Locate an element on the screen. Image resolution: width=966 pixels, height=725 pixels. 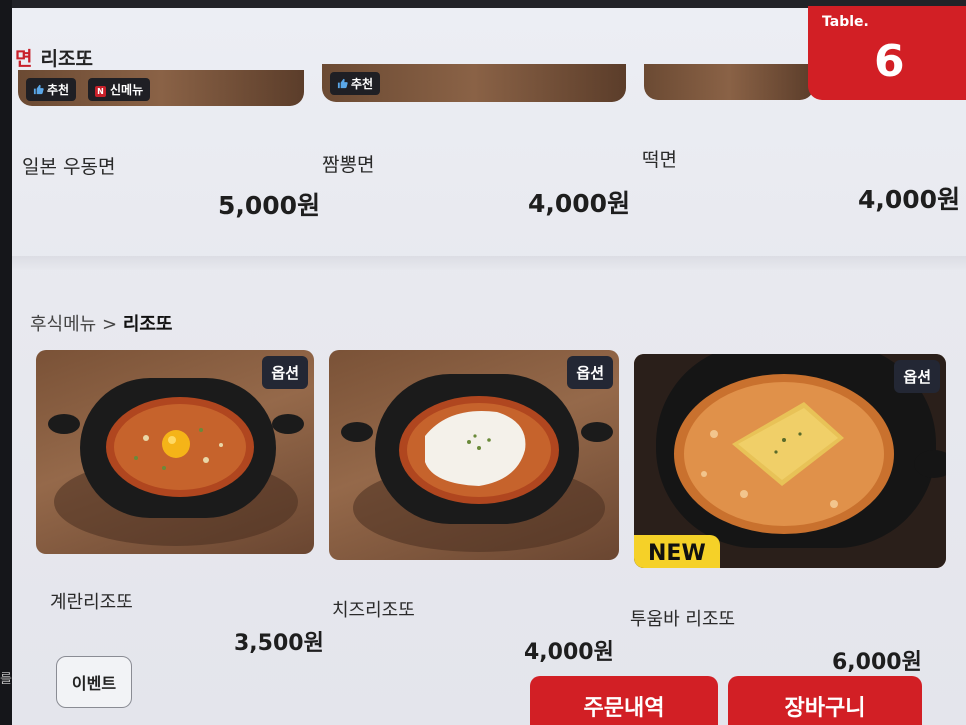
table-label: Table. is located at coordinates (845, 22).